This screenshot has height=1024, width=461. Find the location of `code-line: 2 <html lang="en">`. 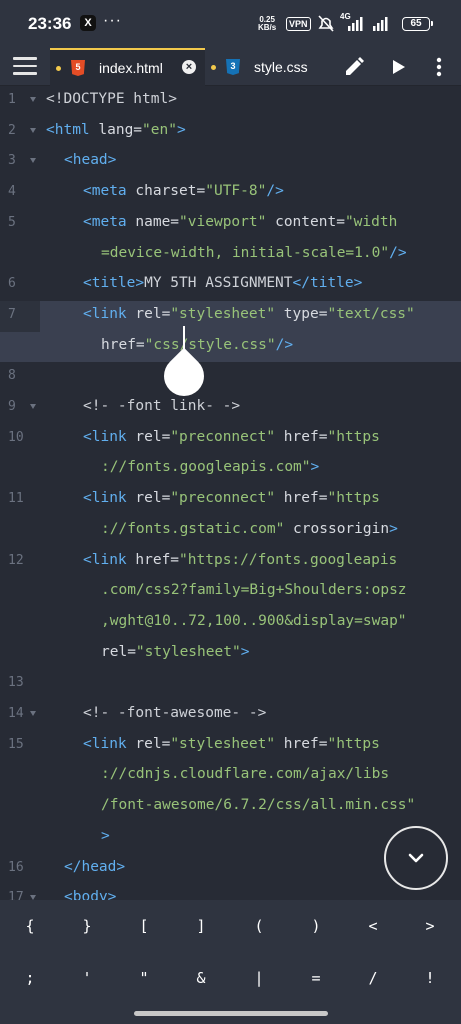

code-line: 2 <html lang="en"> is located at coordinates (230, 132).